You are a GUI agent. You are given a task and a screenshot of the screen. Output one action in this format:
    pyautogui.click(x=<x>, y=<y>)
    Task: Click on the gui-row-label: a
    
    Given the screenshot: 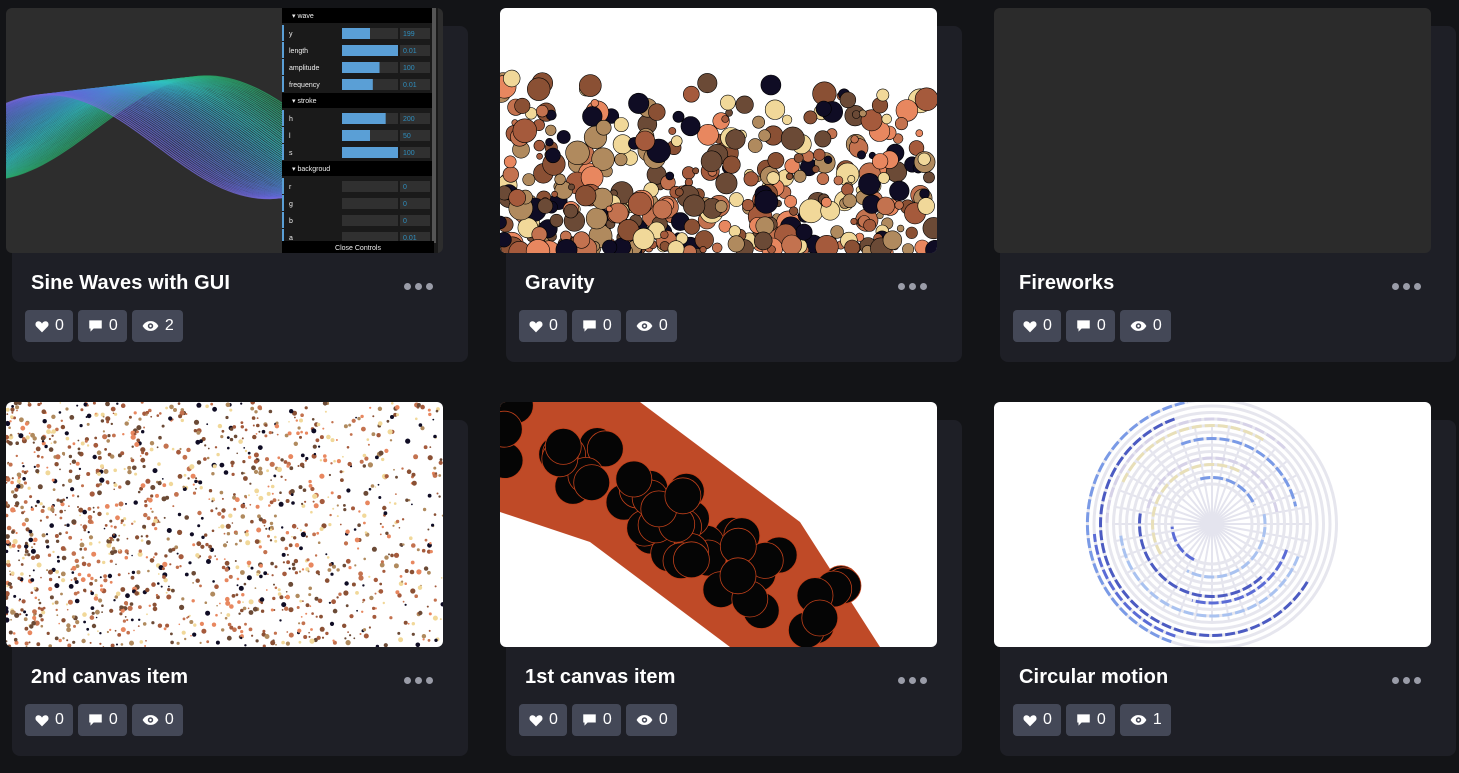 What is the action you would take?
    pyautogui.click(x=291, y=238)
    